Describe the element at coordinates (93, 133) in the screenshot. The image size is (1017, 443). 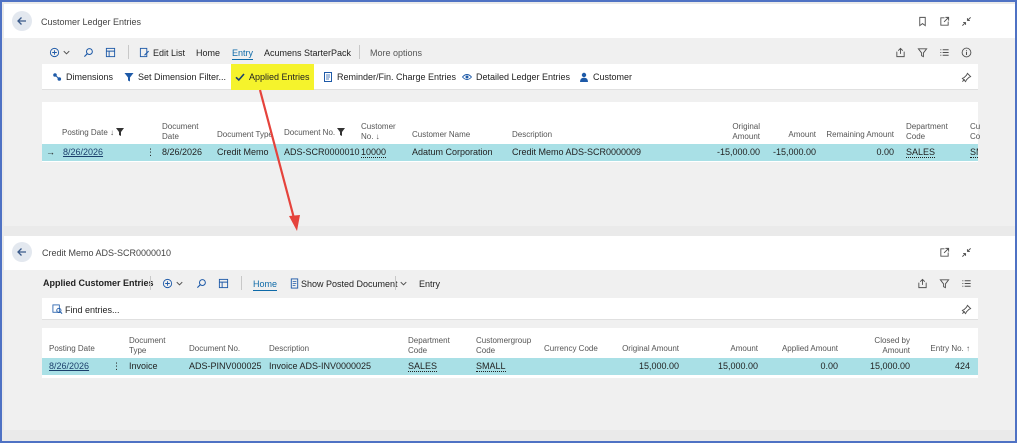
I see `column-header-posting-date: Posting Date ↓` at that location.